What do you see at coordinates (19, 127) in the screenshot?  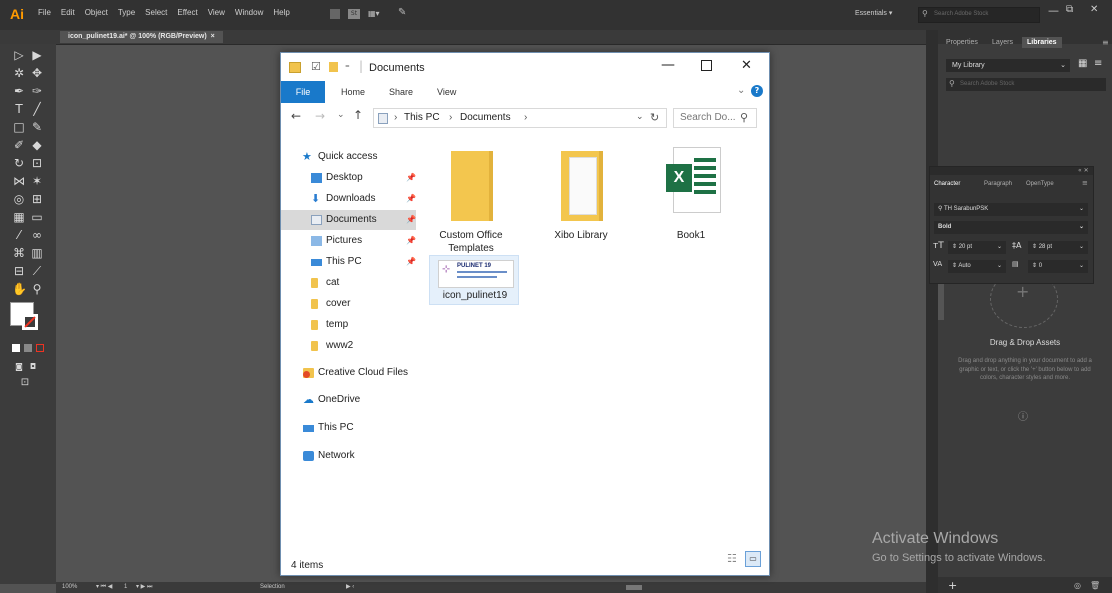 I see `rectangle-tool-icon: □` at bounding box center [19, 127].